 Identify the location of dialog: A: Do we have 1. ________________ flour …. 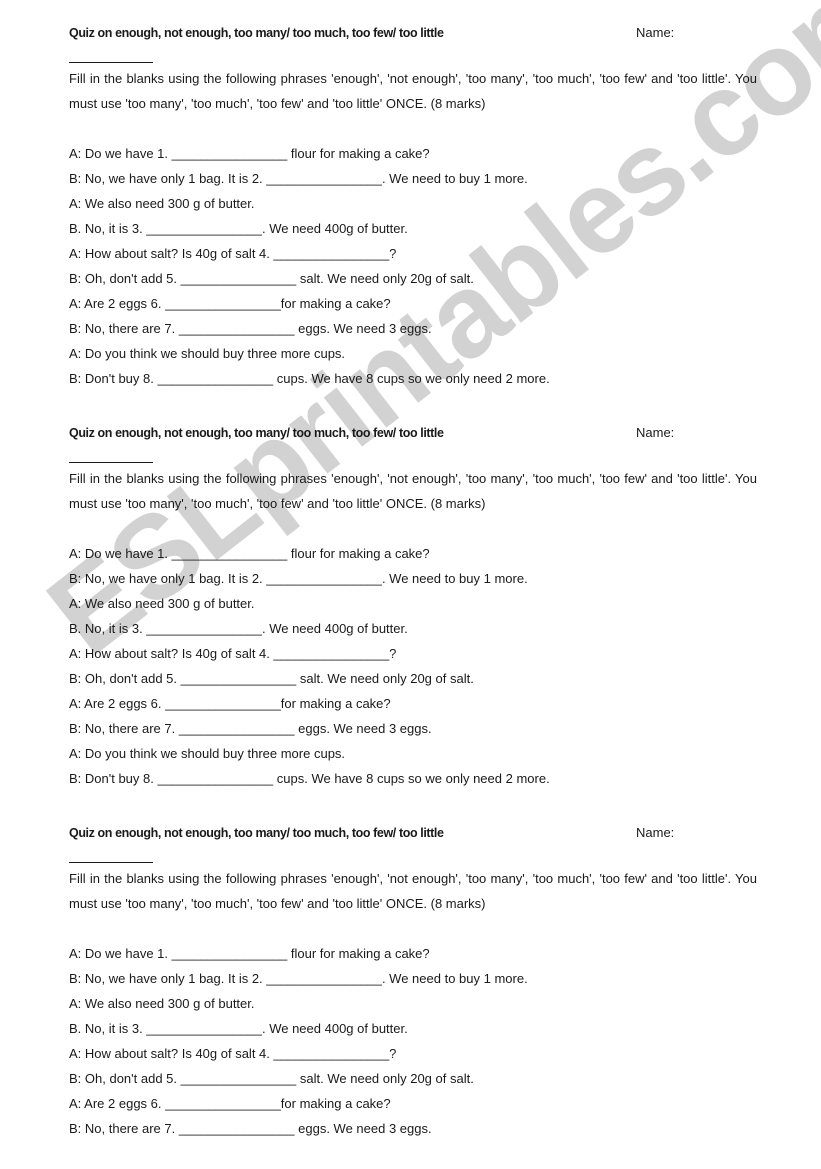
(413, 1041).